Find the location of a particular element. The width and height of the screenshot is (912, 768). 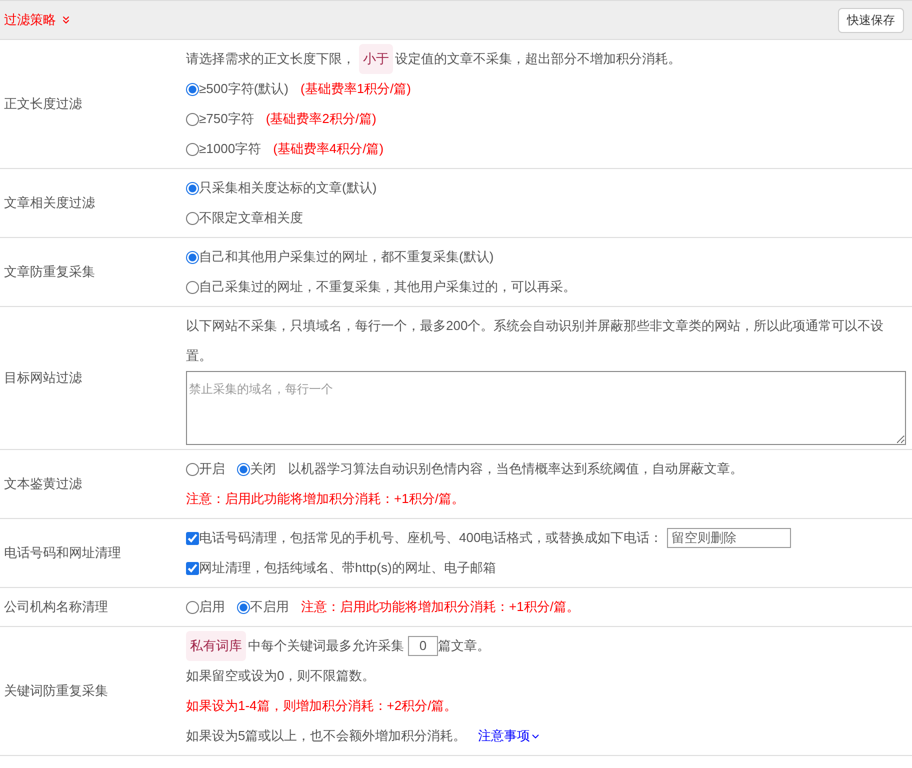

description-text: 如果设为5篇或以上，也不会额外增加积分消耗。 is located at coordinates (326, 736).